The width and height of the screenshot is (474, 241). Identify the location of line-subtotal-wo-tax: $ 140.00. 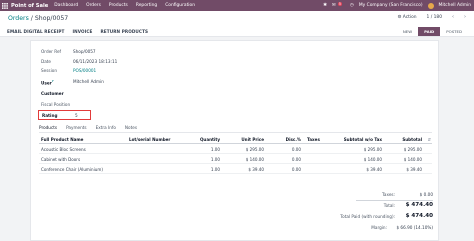
(372, 159).